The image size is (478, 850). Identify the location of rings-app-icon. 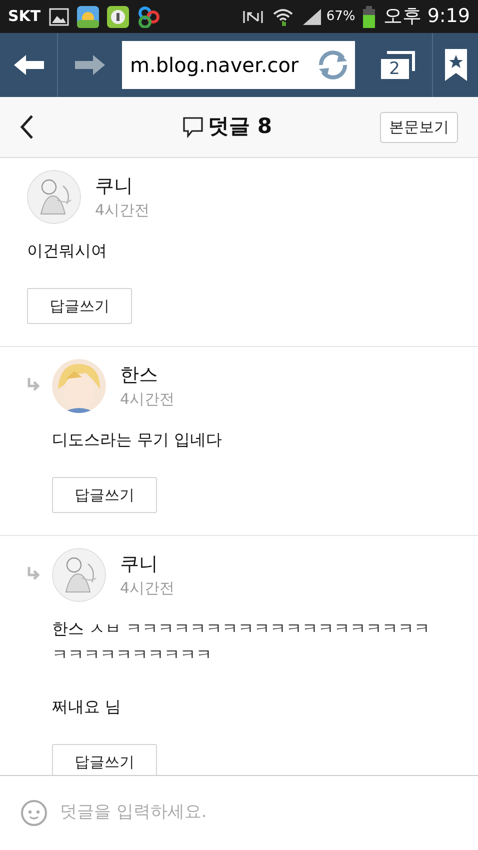
(148, 17).